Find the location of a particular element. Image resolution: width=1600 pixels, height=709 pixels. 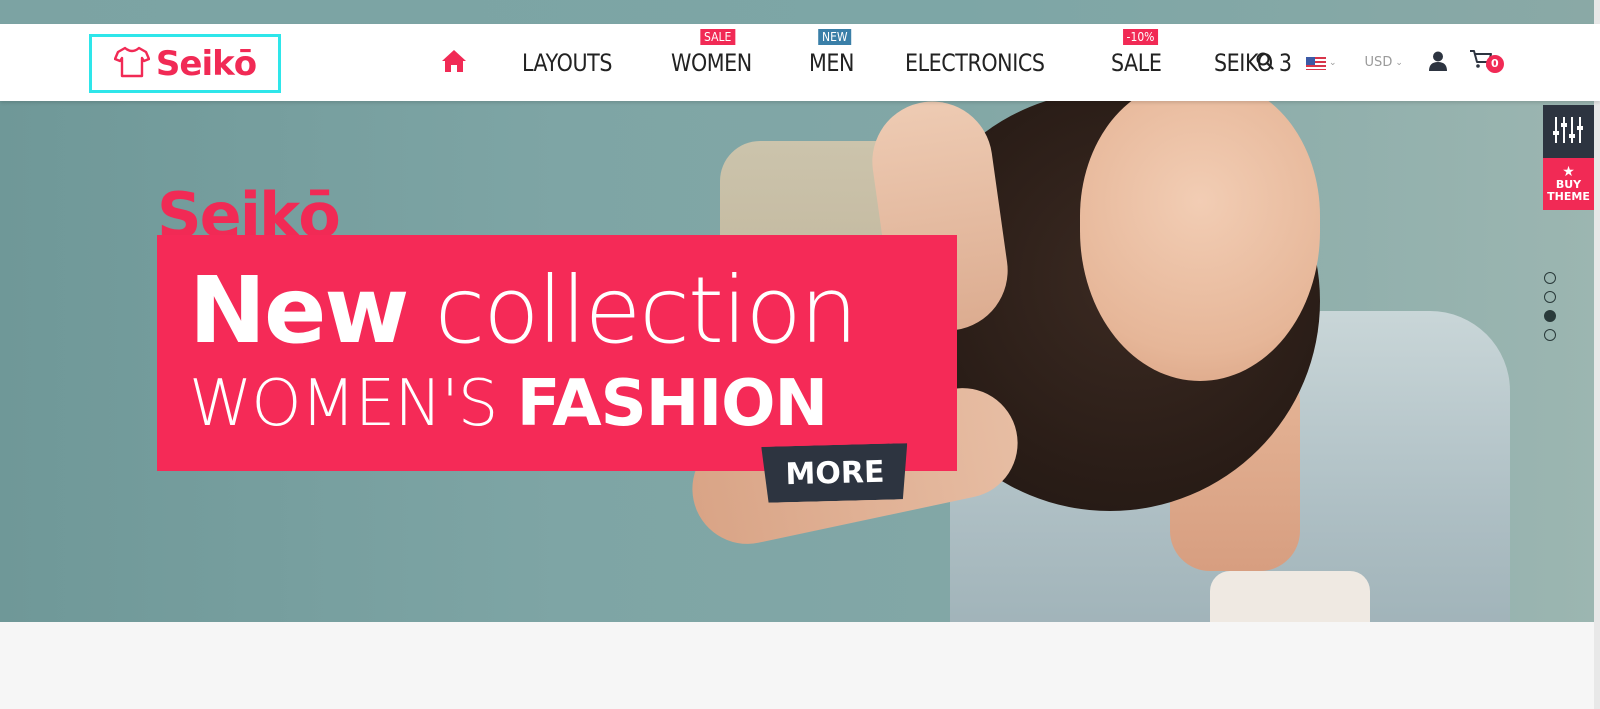

nav-item-layouts: LAYOUTS is located at coordinates (574, 62).